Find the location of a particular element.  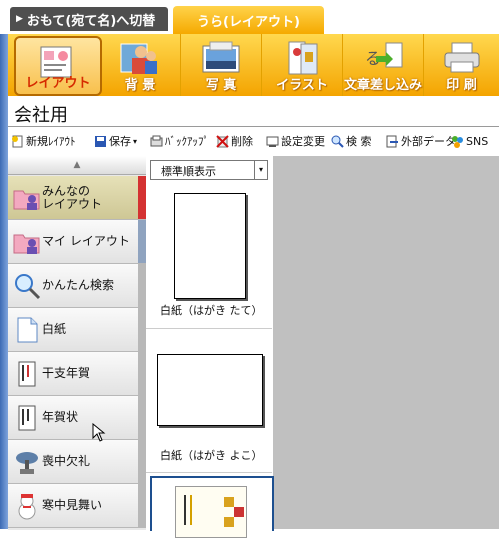

thumbnail-caption: 白紙（はがき たて） is located at coordinates (211, 310).